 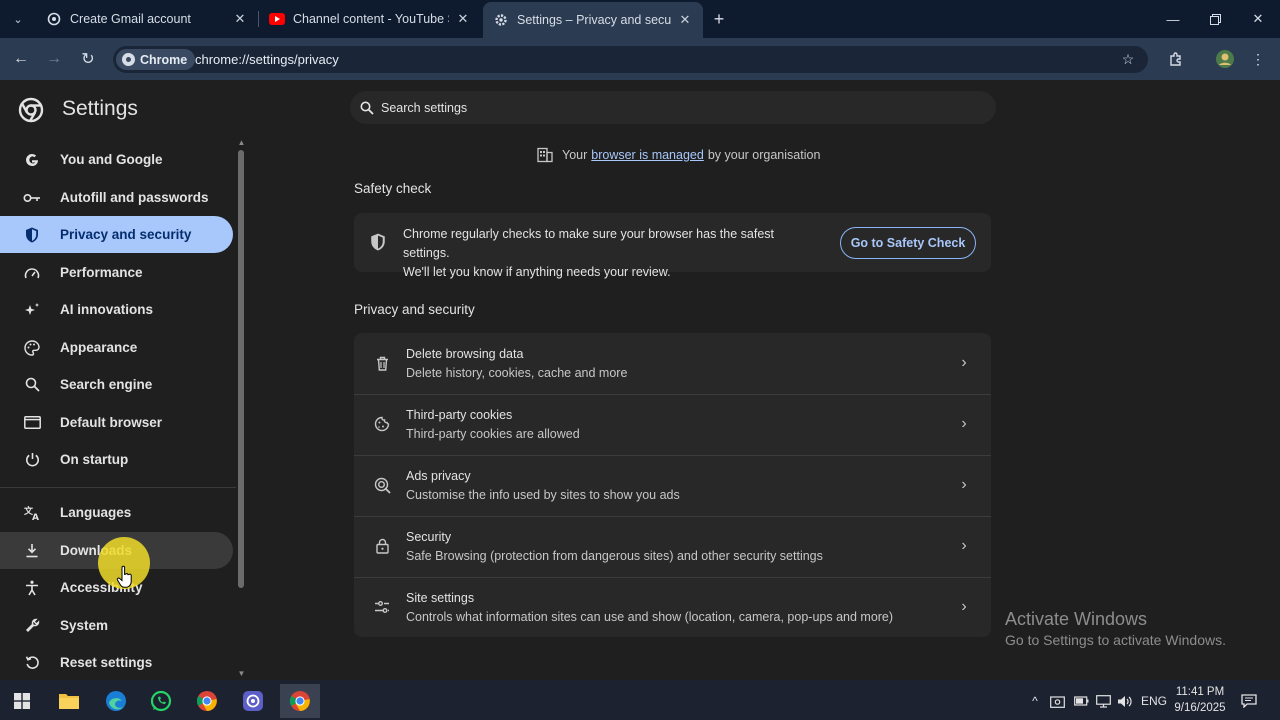 What do you see at coordinates (116, 272) in the screenshot?
I see `sidebar-item-performance: Performance` at bounding box center [116, 272].